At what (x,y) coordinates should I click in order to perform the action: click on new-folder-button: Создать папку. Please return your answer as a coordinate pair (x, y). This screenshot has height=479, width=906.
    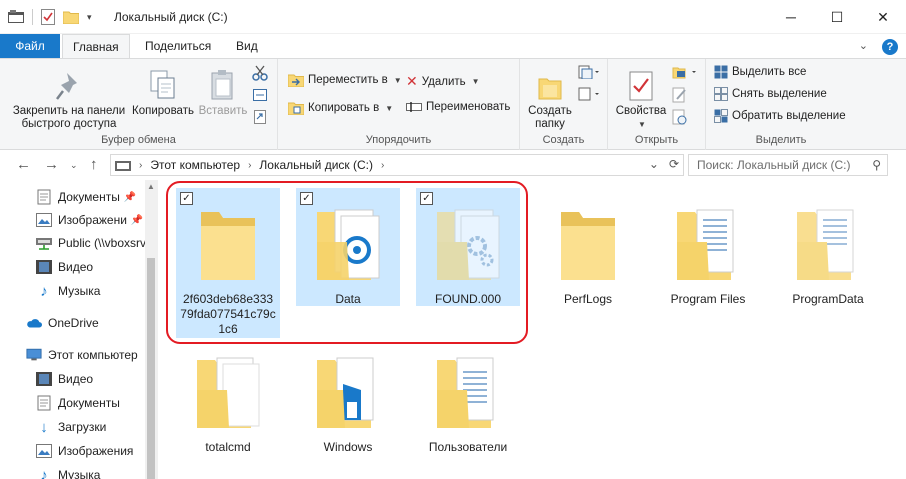
    Looking at the image, I should click on (550, 98).